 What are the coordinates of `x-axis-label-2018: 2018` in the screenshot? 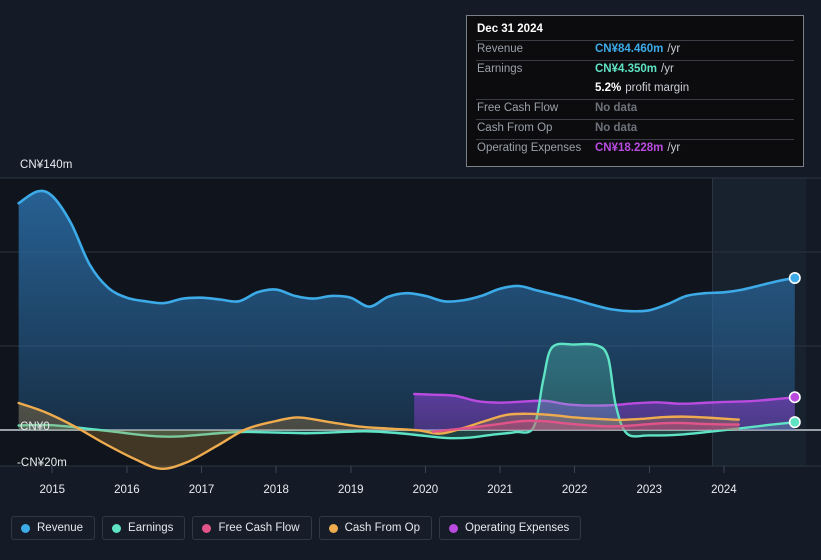 It's located at (276, 490).